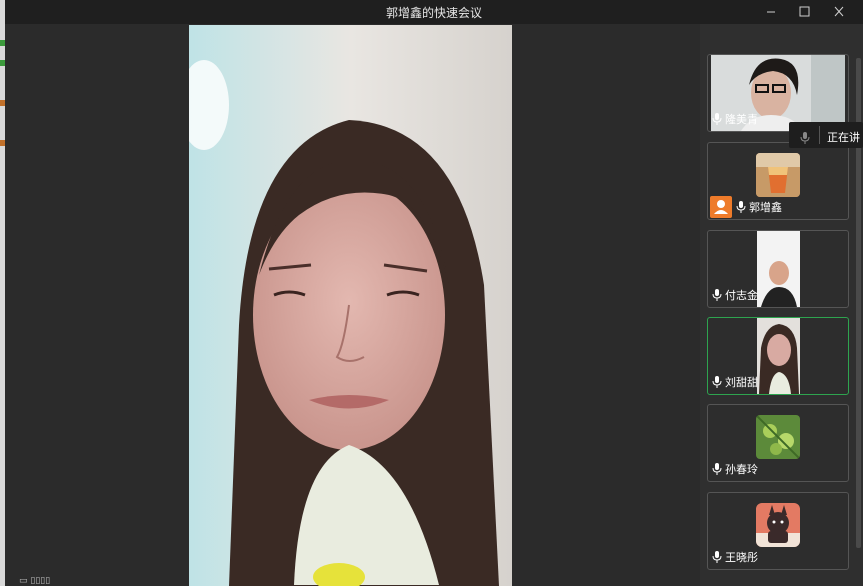 Image resolution: width=863 pixels, height=586 pixels. I want to click on participant-nametag: 隆美青, so click(735, 119).